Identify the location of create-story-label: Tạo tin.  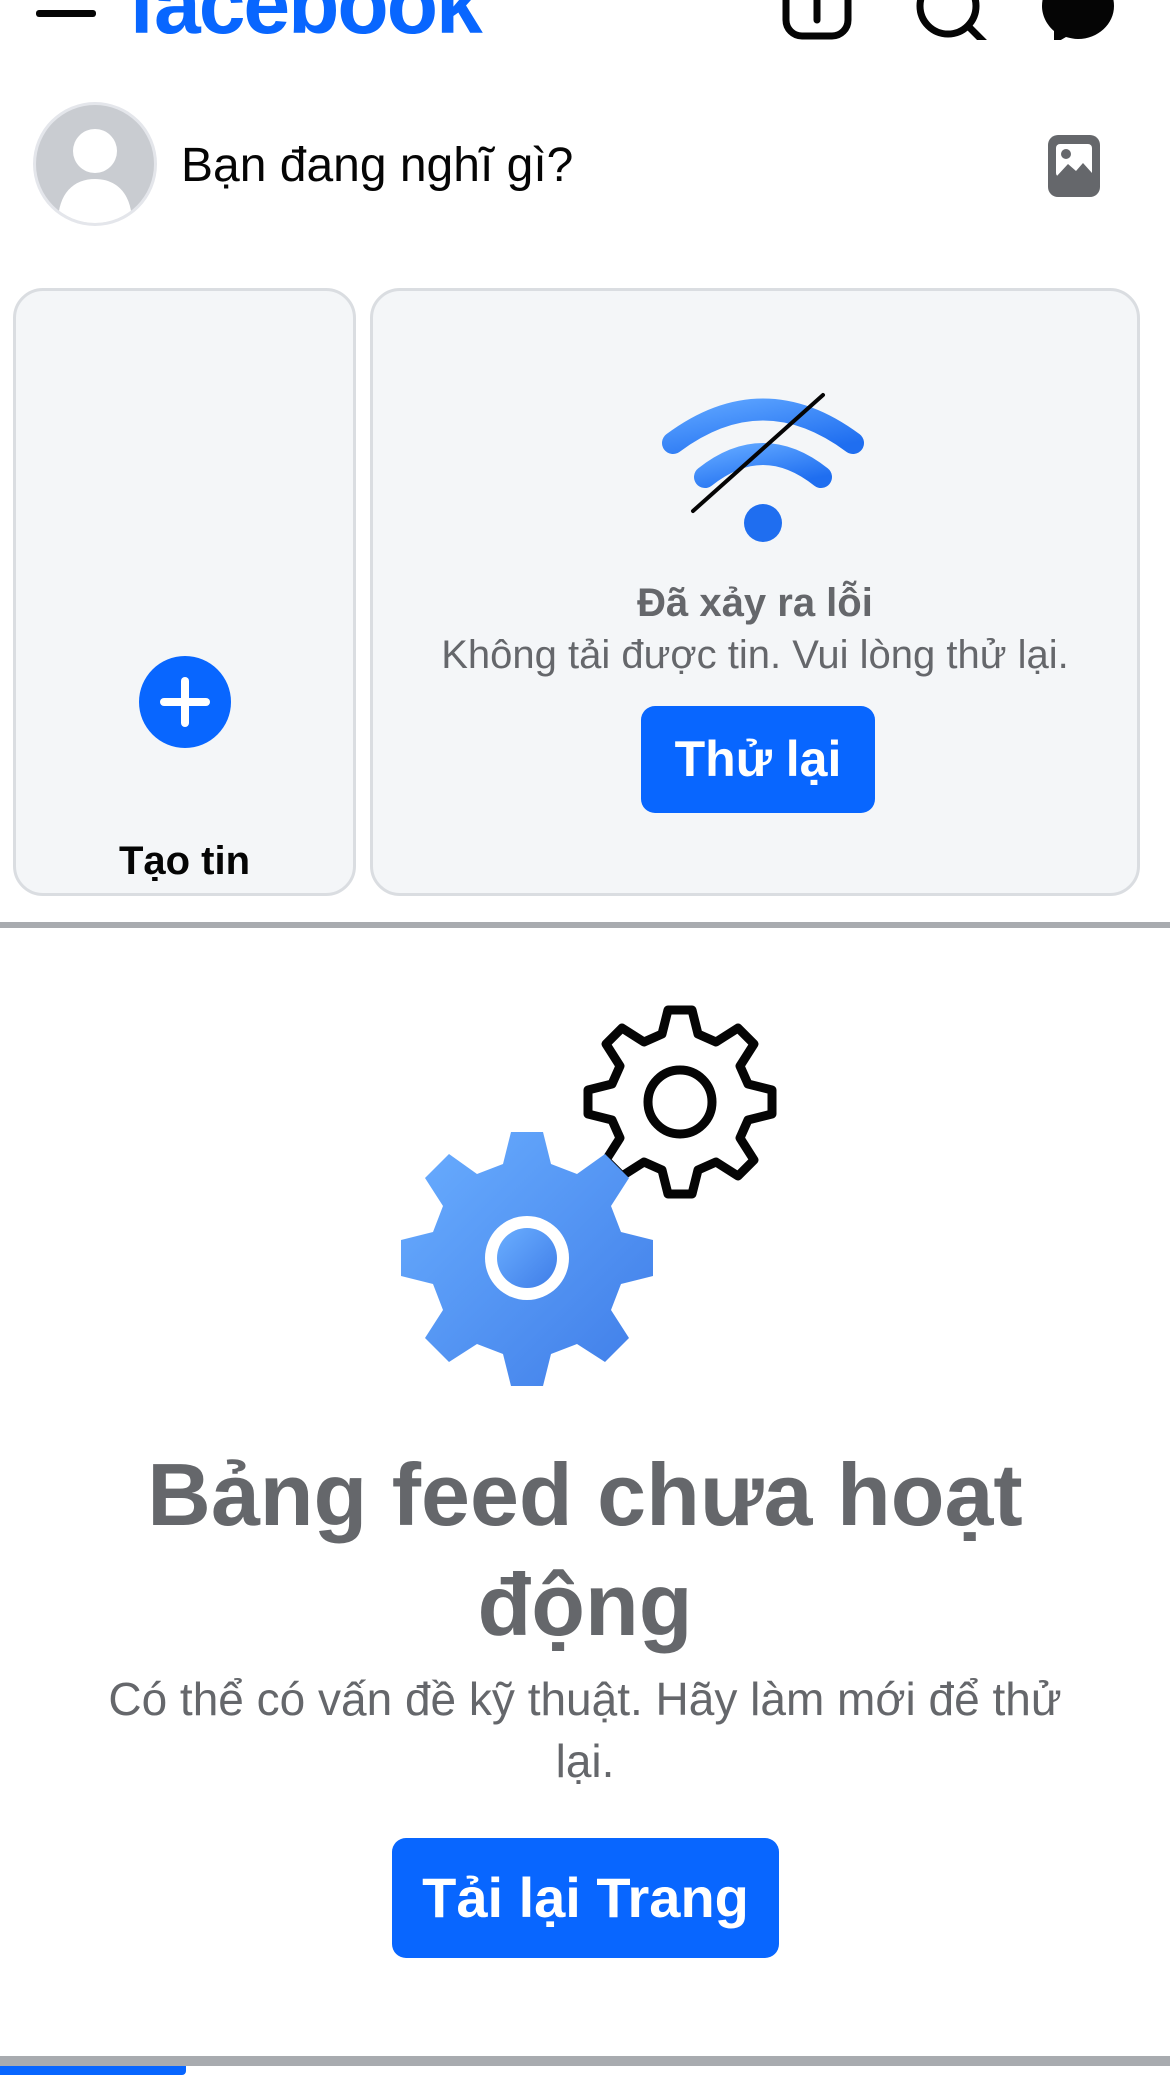
(184, 861).